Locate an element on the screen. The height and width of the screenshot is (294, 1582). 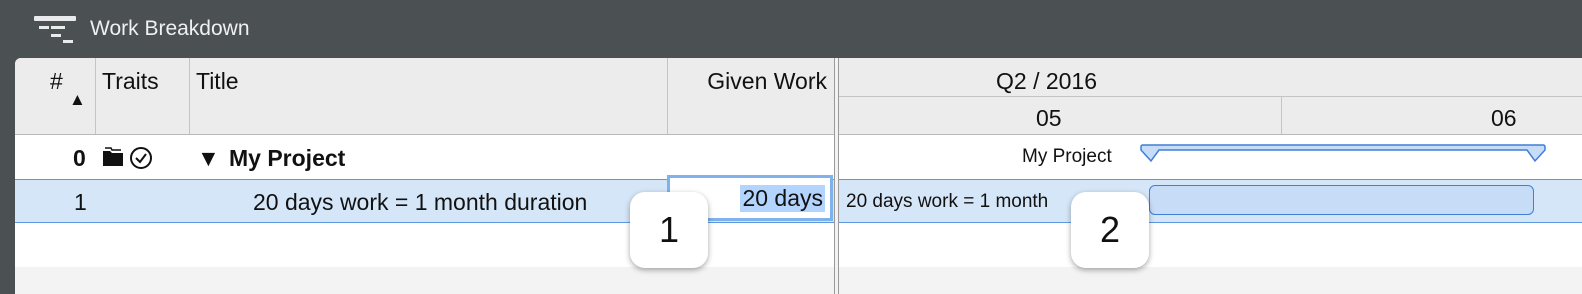
timeline-period-label: Q2 / 2016 is located at coordinates (1047, 81).